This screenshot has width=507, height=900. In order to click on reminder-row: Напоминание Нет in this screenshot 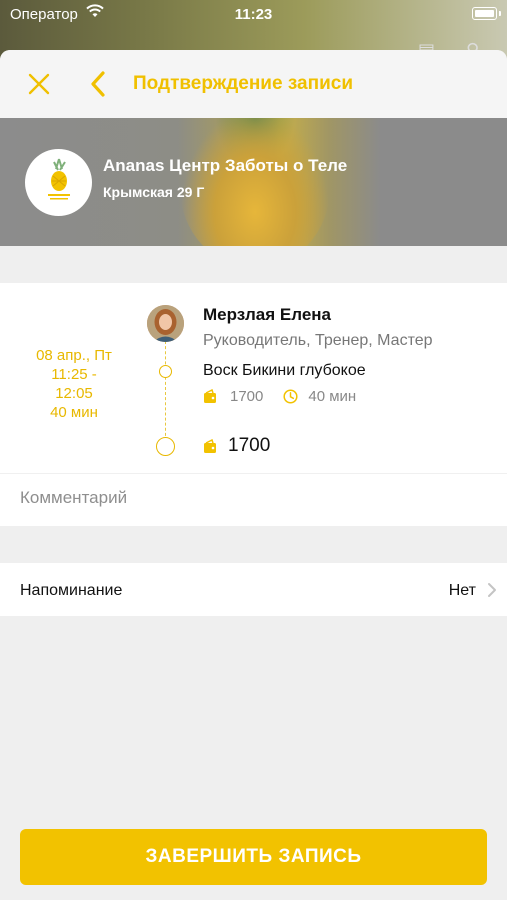, I will do `click(253, 589)`.